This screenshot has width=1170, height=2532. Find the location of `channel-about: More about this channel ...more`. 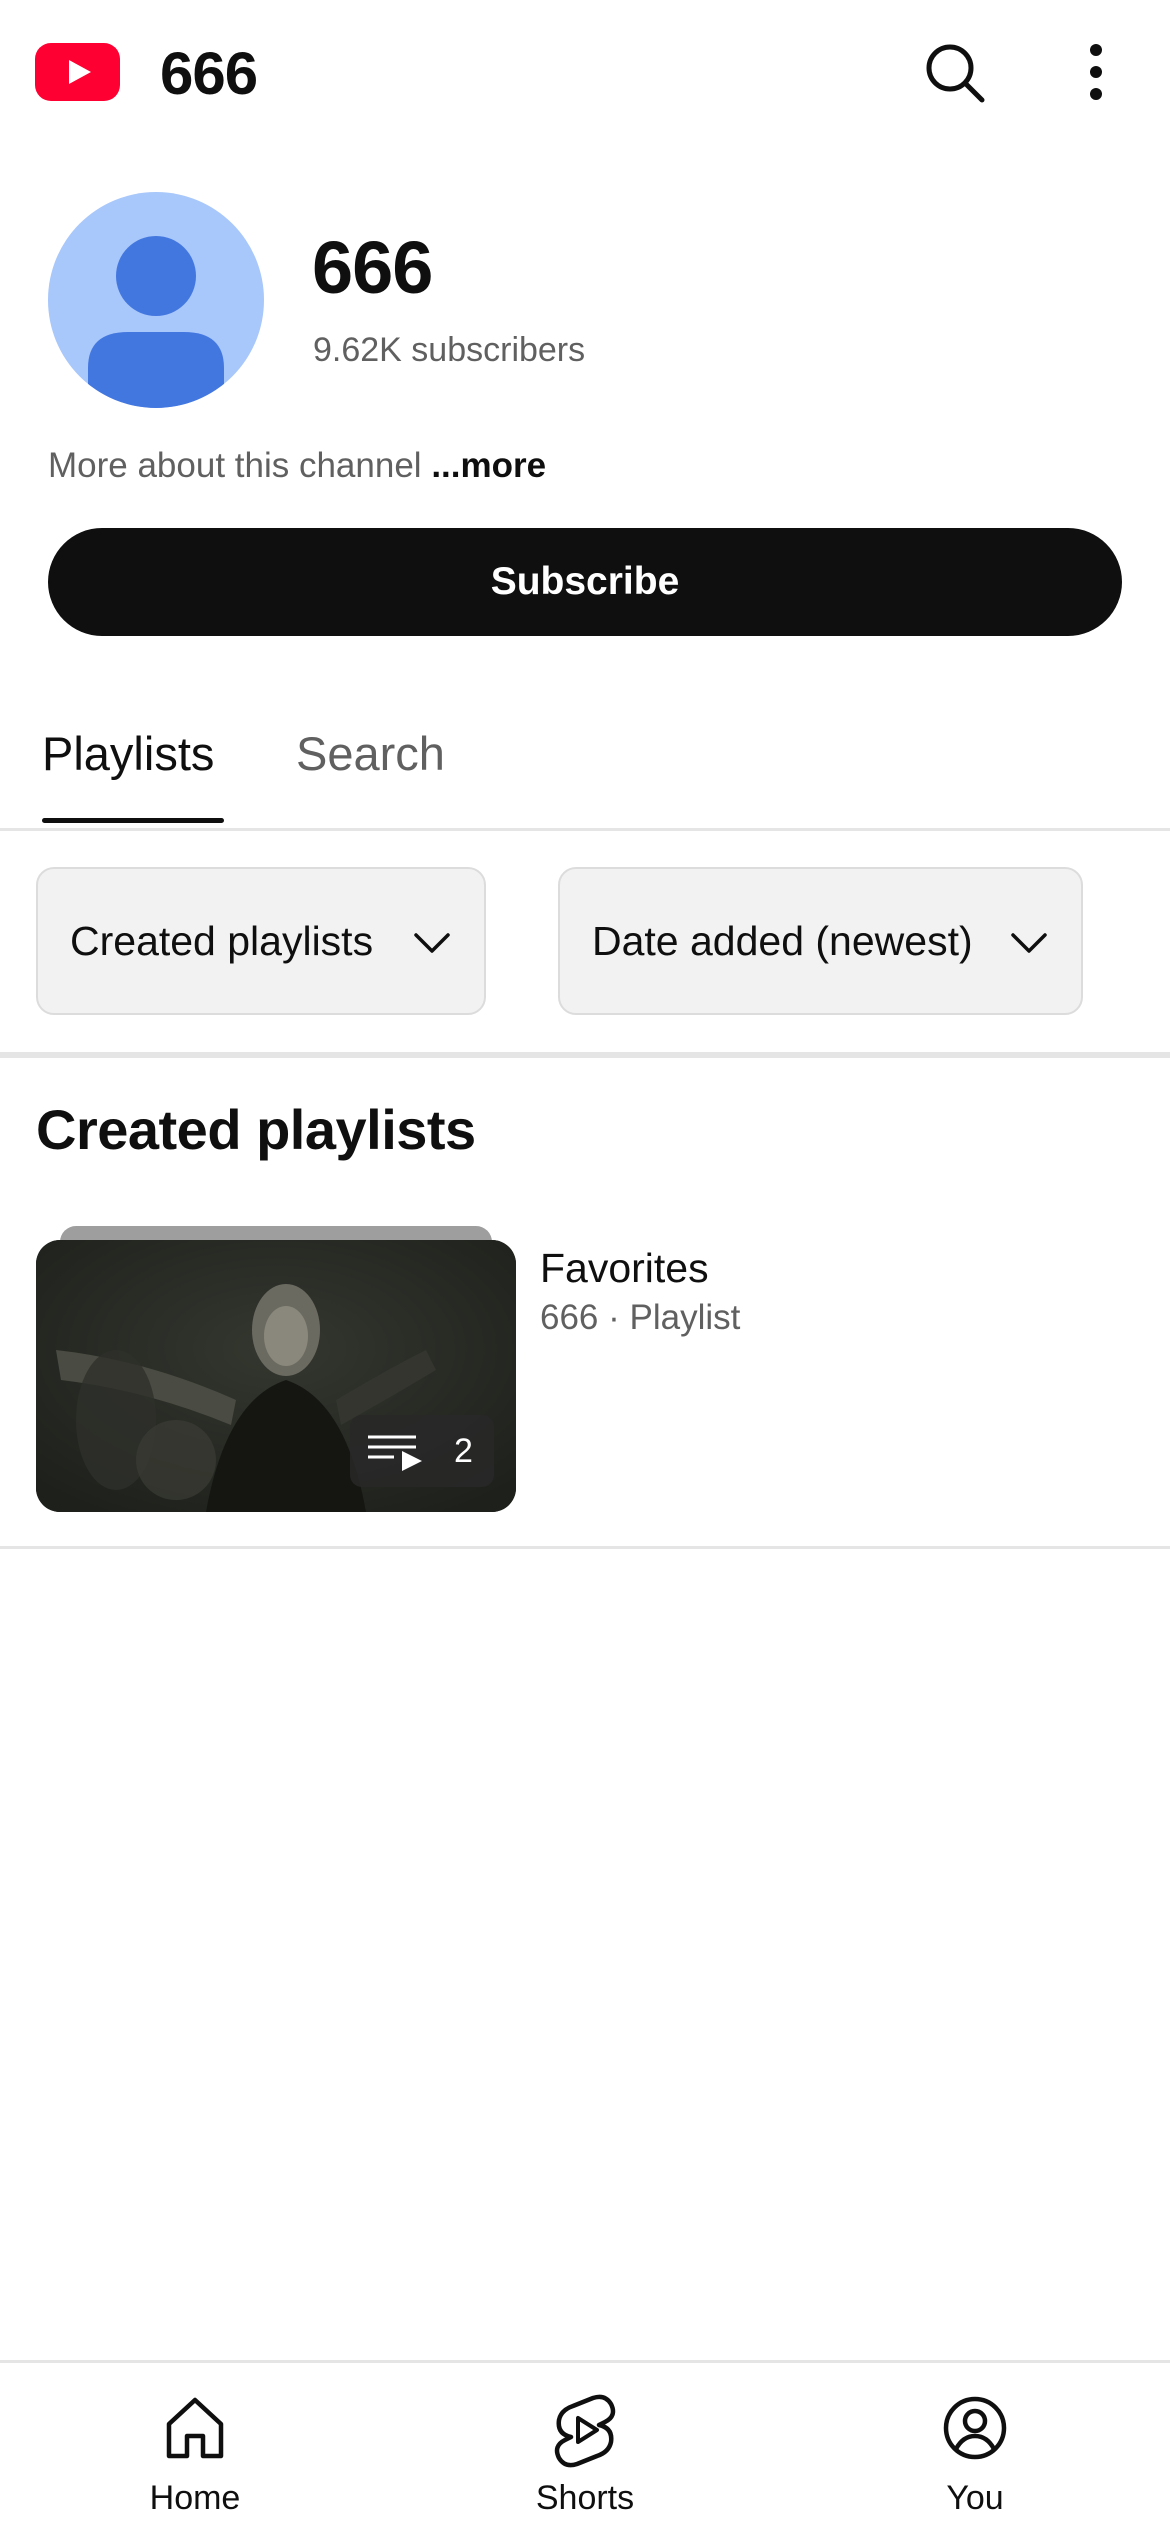

channel-about: More about this channel ...more is located at coordinates (297, 466).